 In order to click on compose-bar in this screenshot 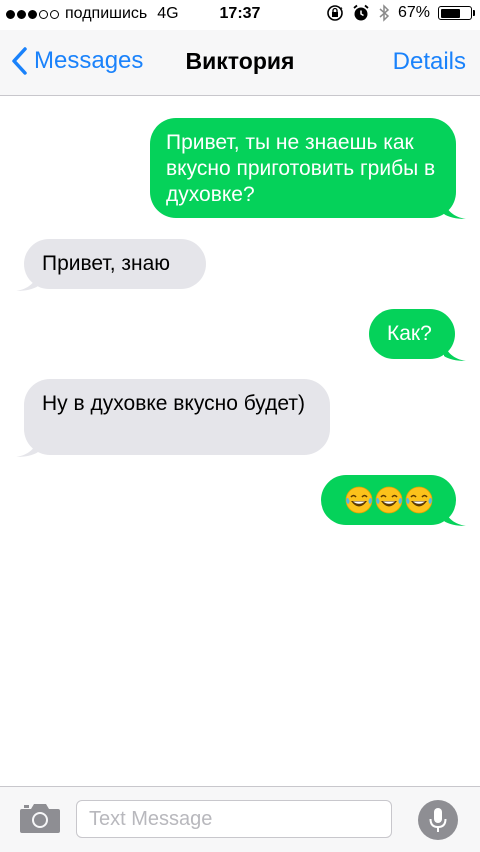, I will do `click(240, 819)`.